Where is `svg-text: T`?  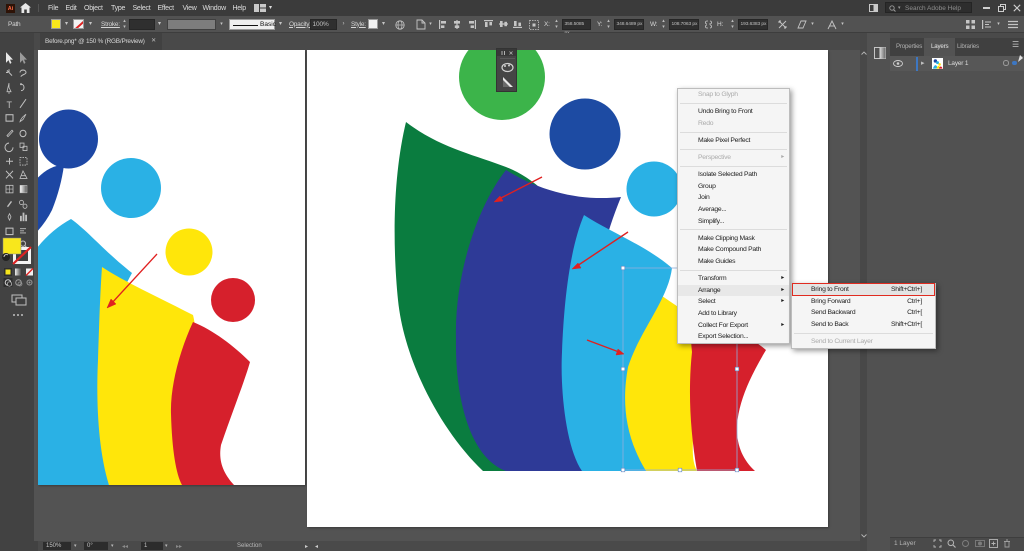 svg-text: T is located at coordinates (9, 105).